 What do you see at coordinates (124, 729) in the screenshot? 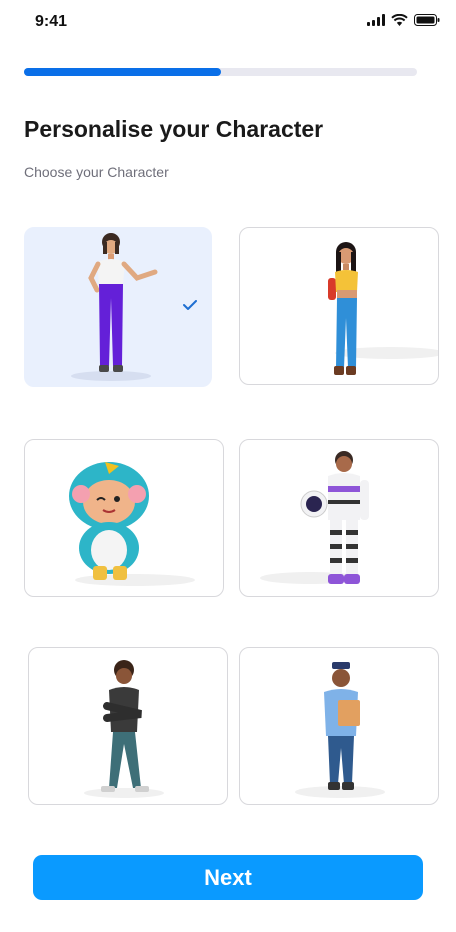
I see `boy-character-illustration` at bounding box center [124, 729].